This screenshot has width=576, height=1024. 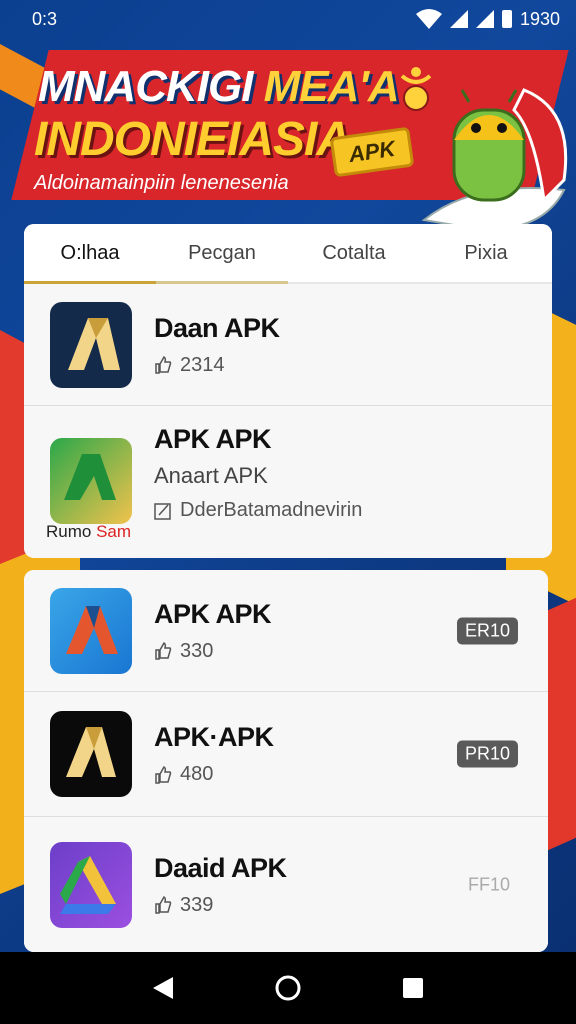 I want to click on home-button, so click(x=288, y=988).